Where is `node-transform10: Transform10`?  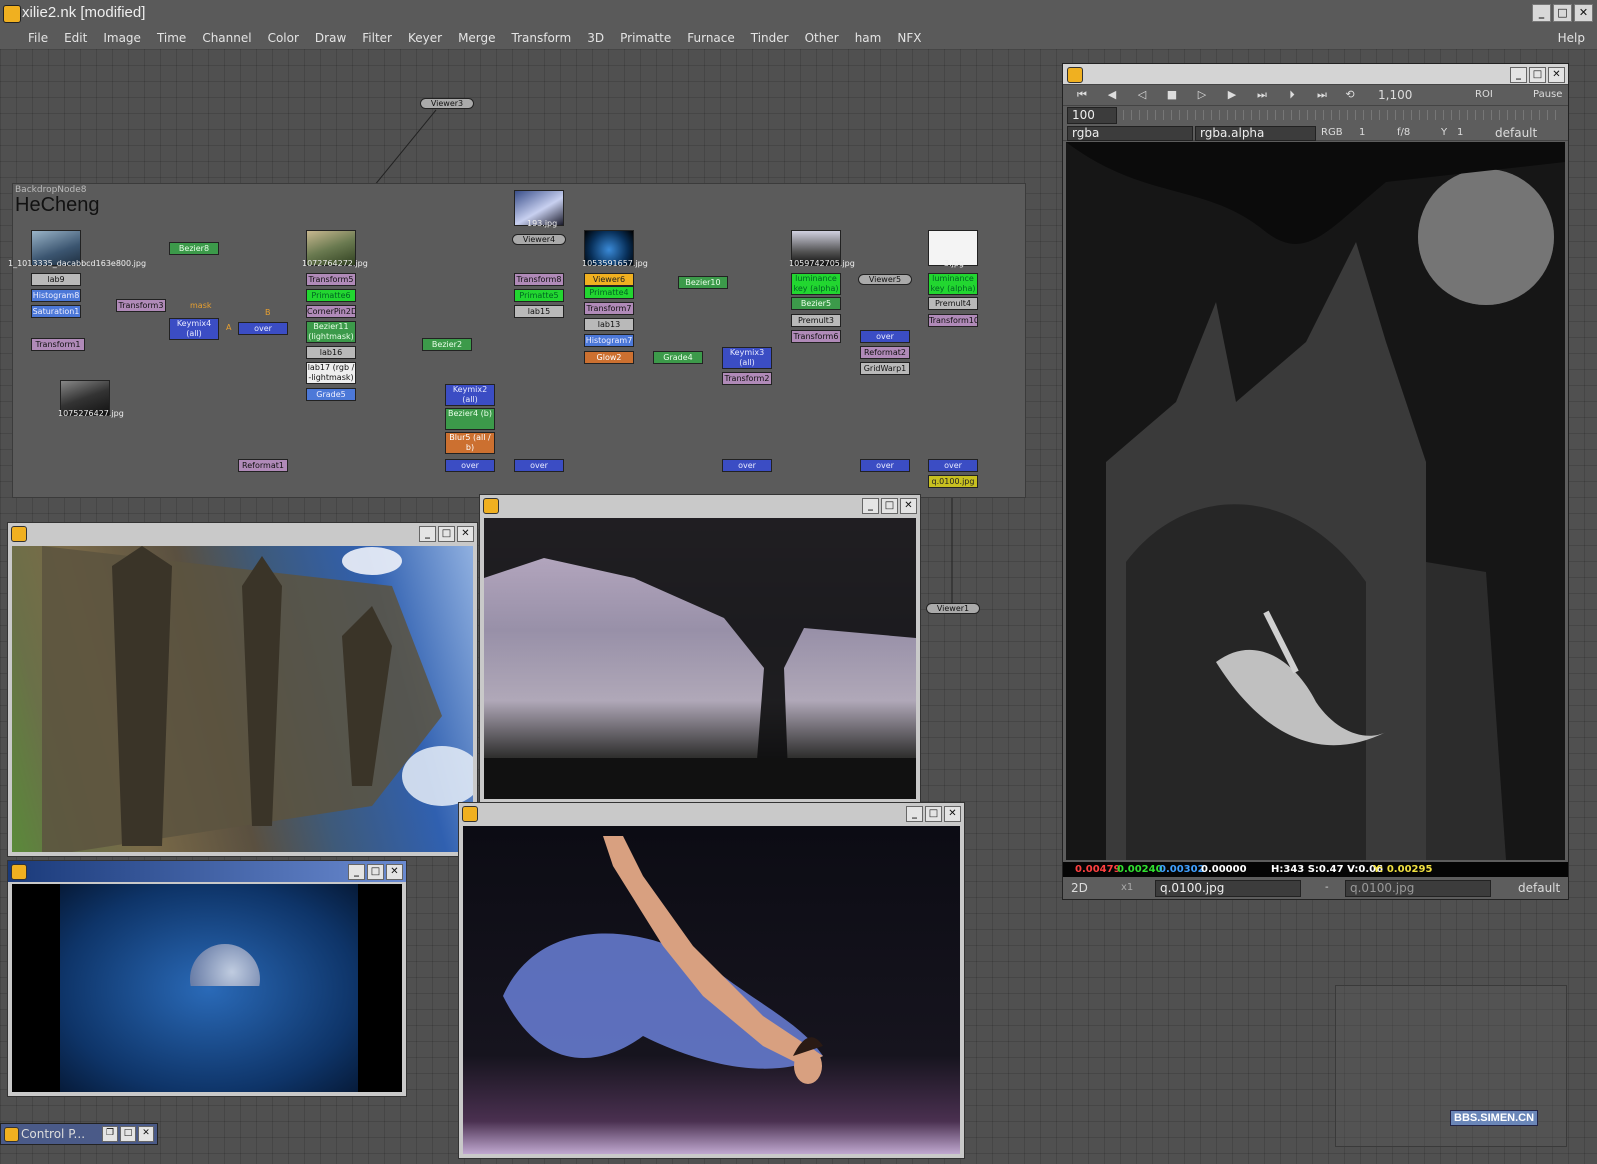 node-transform10: Transform10 is located at coordinates (953, 320).